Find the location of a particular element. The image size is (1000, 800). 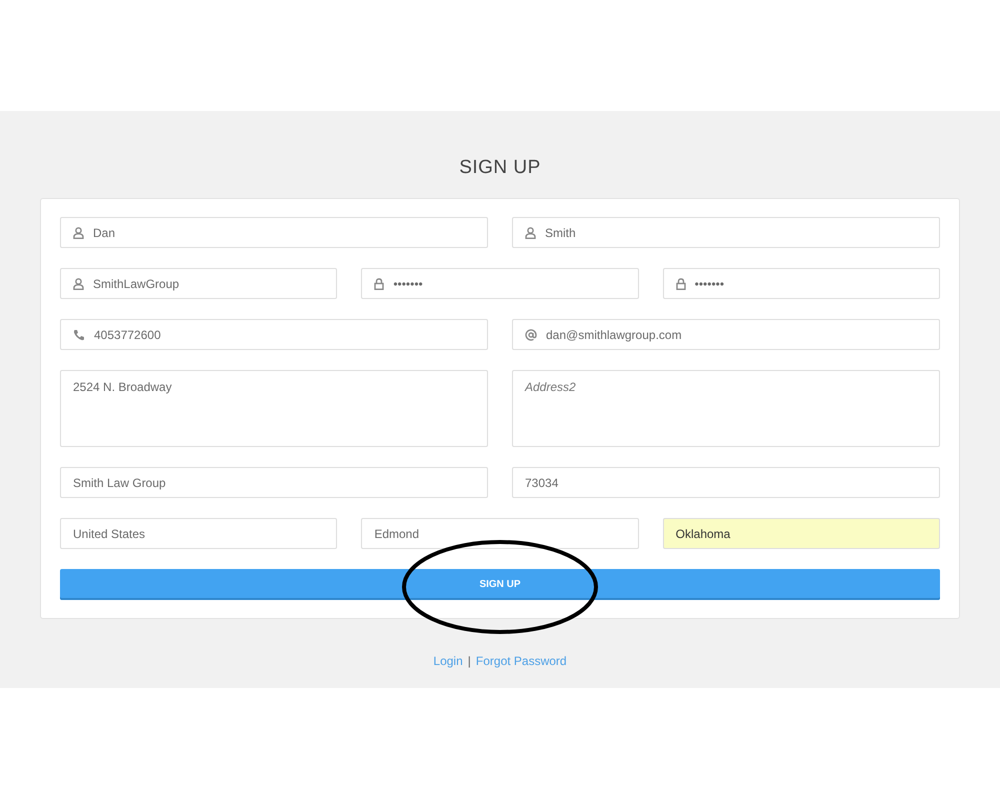

at-sign-icon is located at coordinates (531, 334).